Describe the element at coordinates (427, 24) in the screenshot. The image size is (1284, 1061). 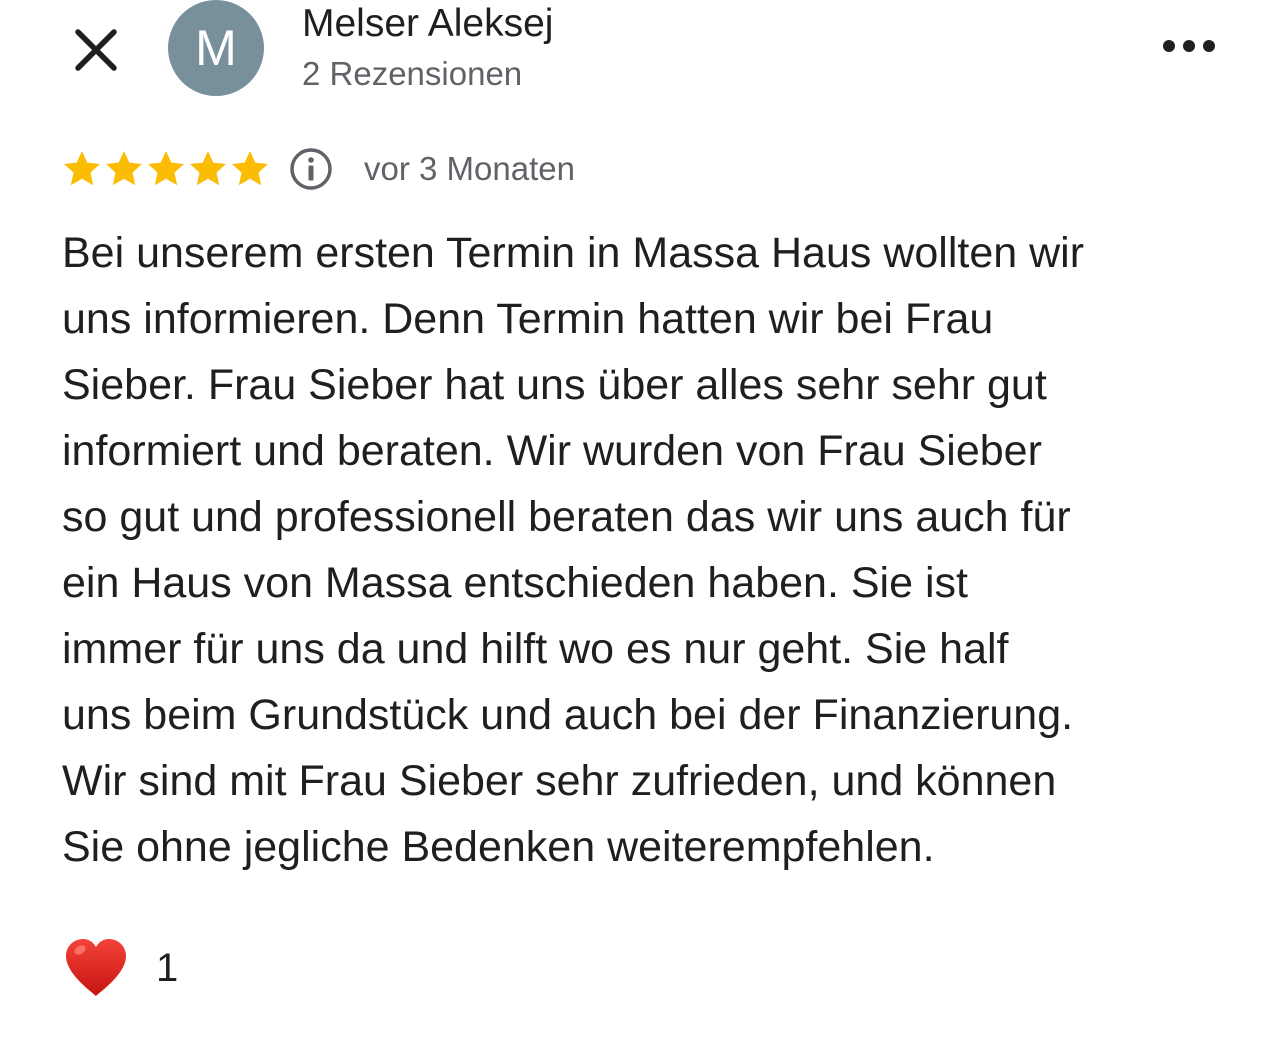
I see `reviewer-name: Melser Aleksej` at that location.